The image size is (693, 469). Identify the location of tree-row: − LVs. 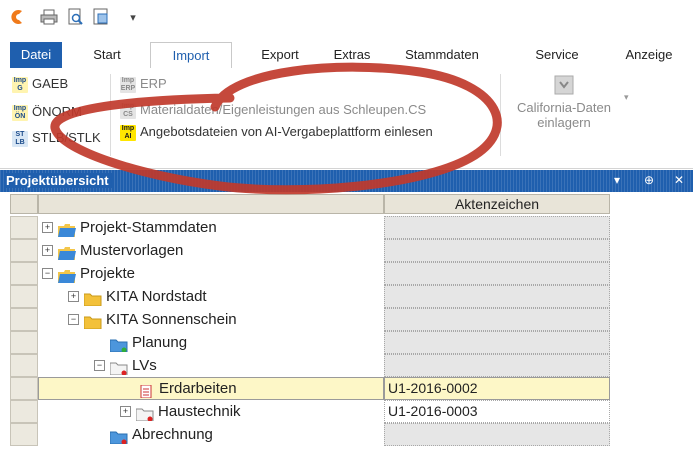
(310, 365).